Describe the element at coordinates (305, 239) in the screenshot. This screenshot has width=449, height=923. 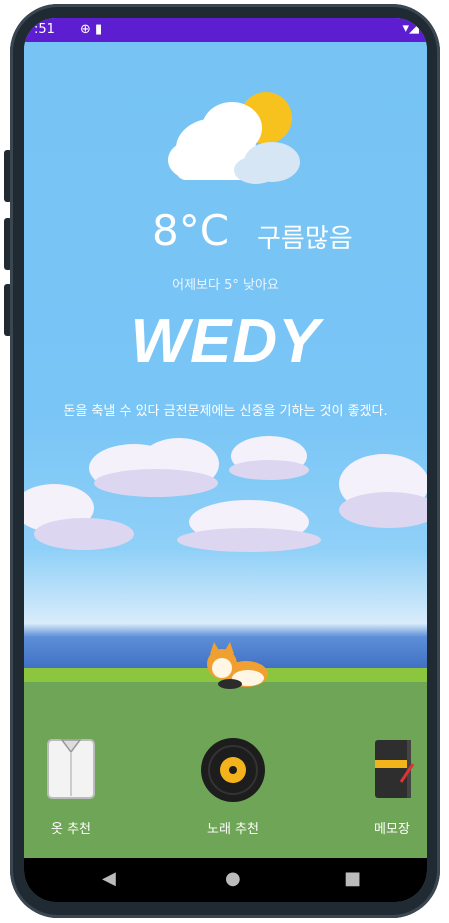
I see `weather-condition-text: 구름많음` at that location.